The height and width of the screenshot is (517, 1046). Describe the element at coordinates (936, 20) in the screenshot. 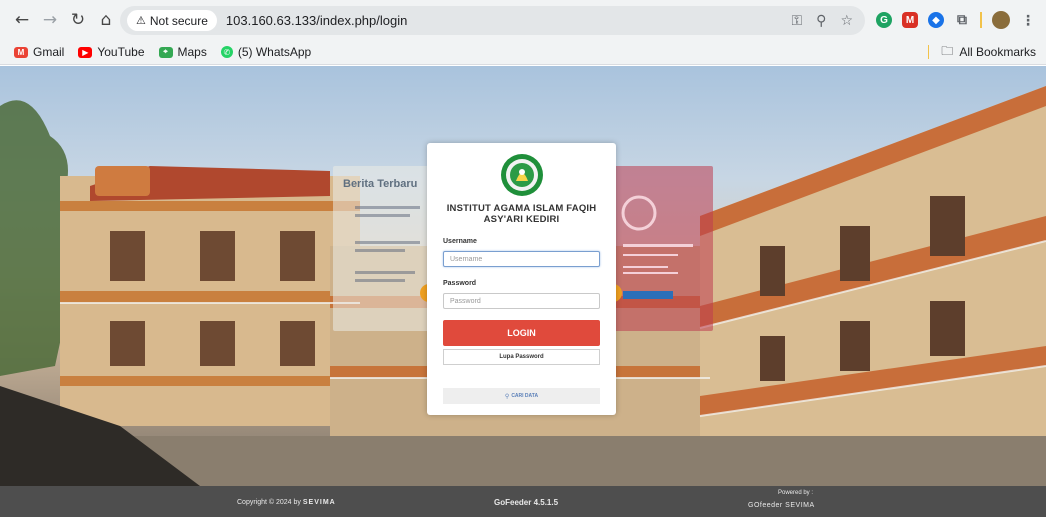

I see `blue-extension-icon: ◆` at that location.